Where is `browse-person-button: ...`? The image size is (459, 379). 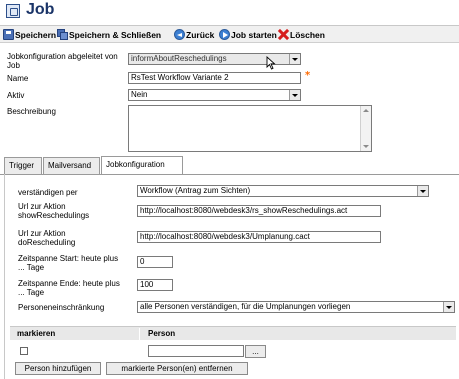
browse-person-button: ... is located at coordinates (255, 351).